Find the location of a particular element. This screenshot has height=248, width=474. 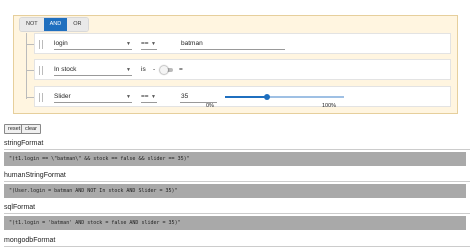

section-title: humanStringFormat is located at coordinates (35, 175).